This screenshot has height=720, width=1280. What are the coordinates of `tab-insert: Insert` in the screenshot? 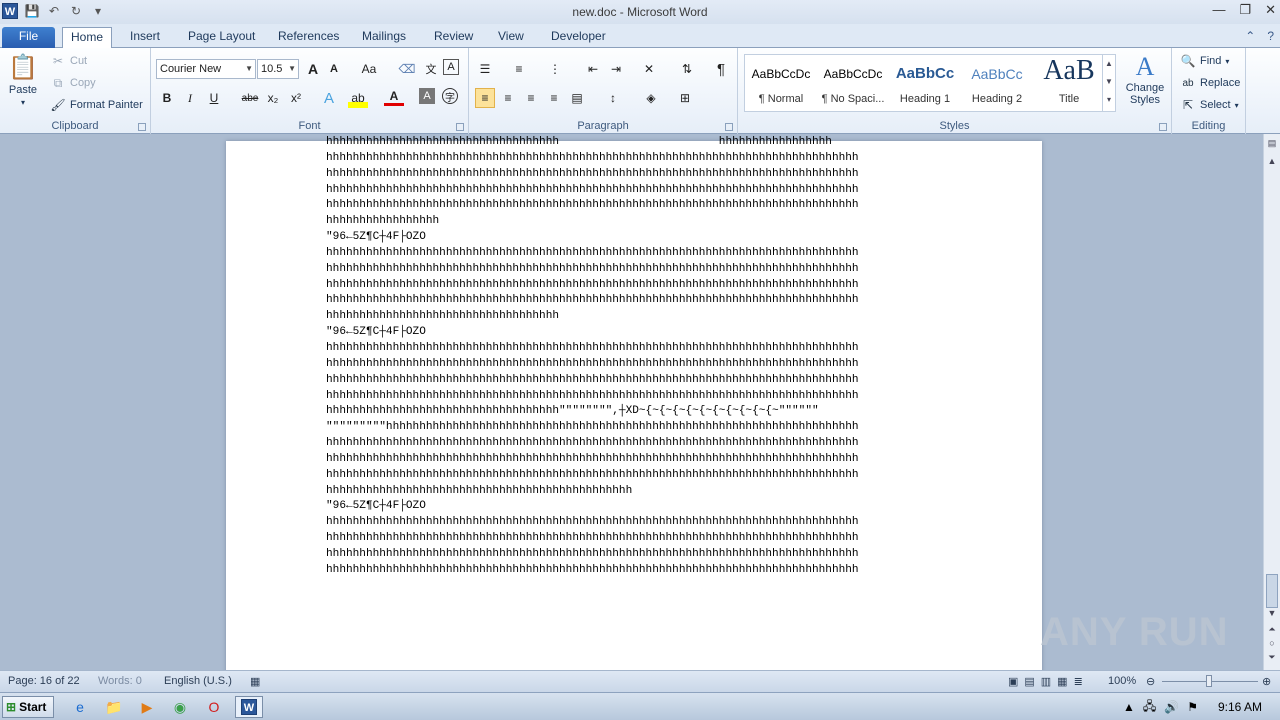 It's located at (145, 37).